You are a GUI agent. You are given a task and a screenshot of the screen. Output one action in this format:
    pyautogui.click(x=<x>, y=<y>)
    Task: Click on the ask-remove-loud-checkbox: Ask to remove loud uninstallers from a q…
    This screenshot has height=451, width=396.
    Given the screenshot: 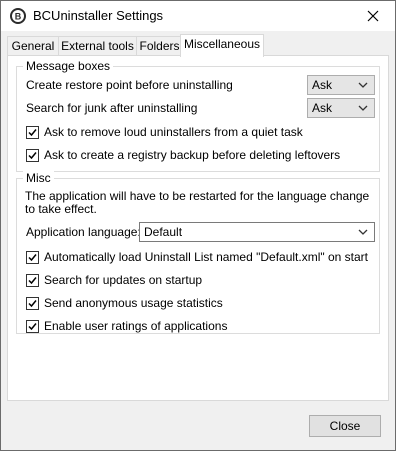 What is the action you would take?
    pyautogui.click(x=198, y=133)
    